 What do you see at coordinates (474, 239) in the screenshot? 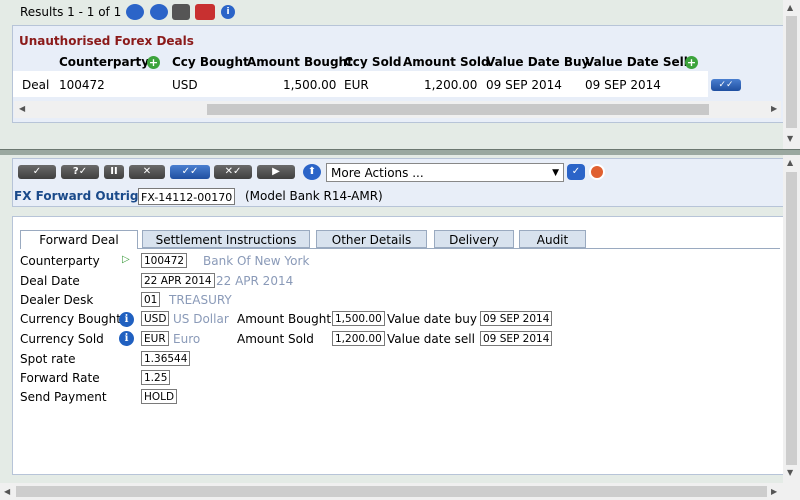
I see `tab-delivery: Delivery` at bounding box center [474, 239].